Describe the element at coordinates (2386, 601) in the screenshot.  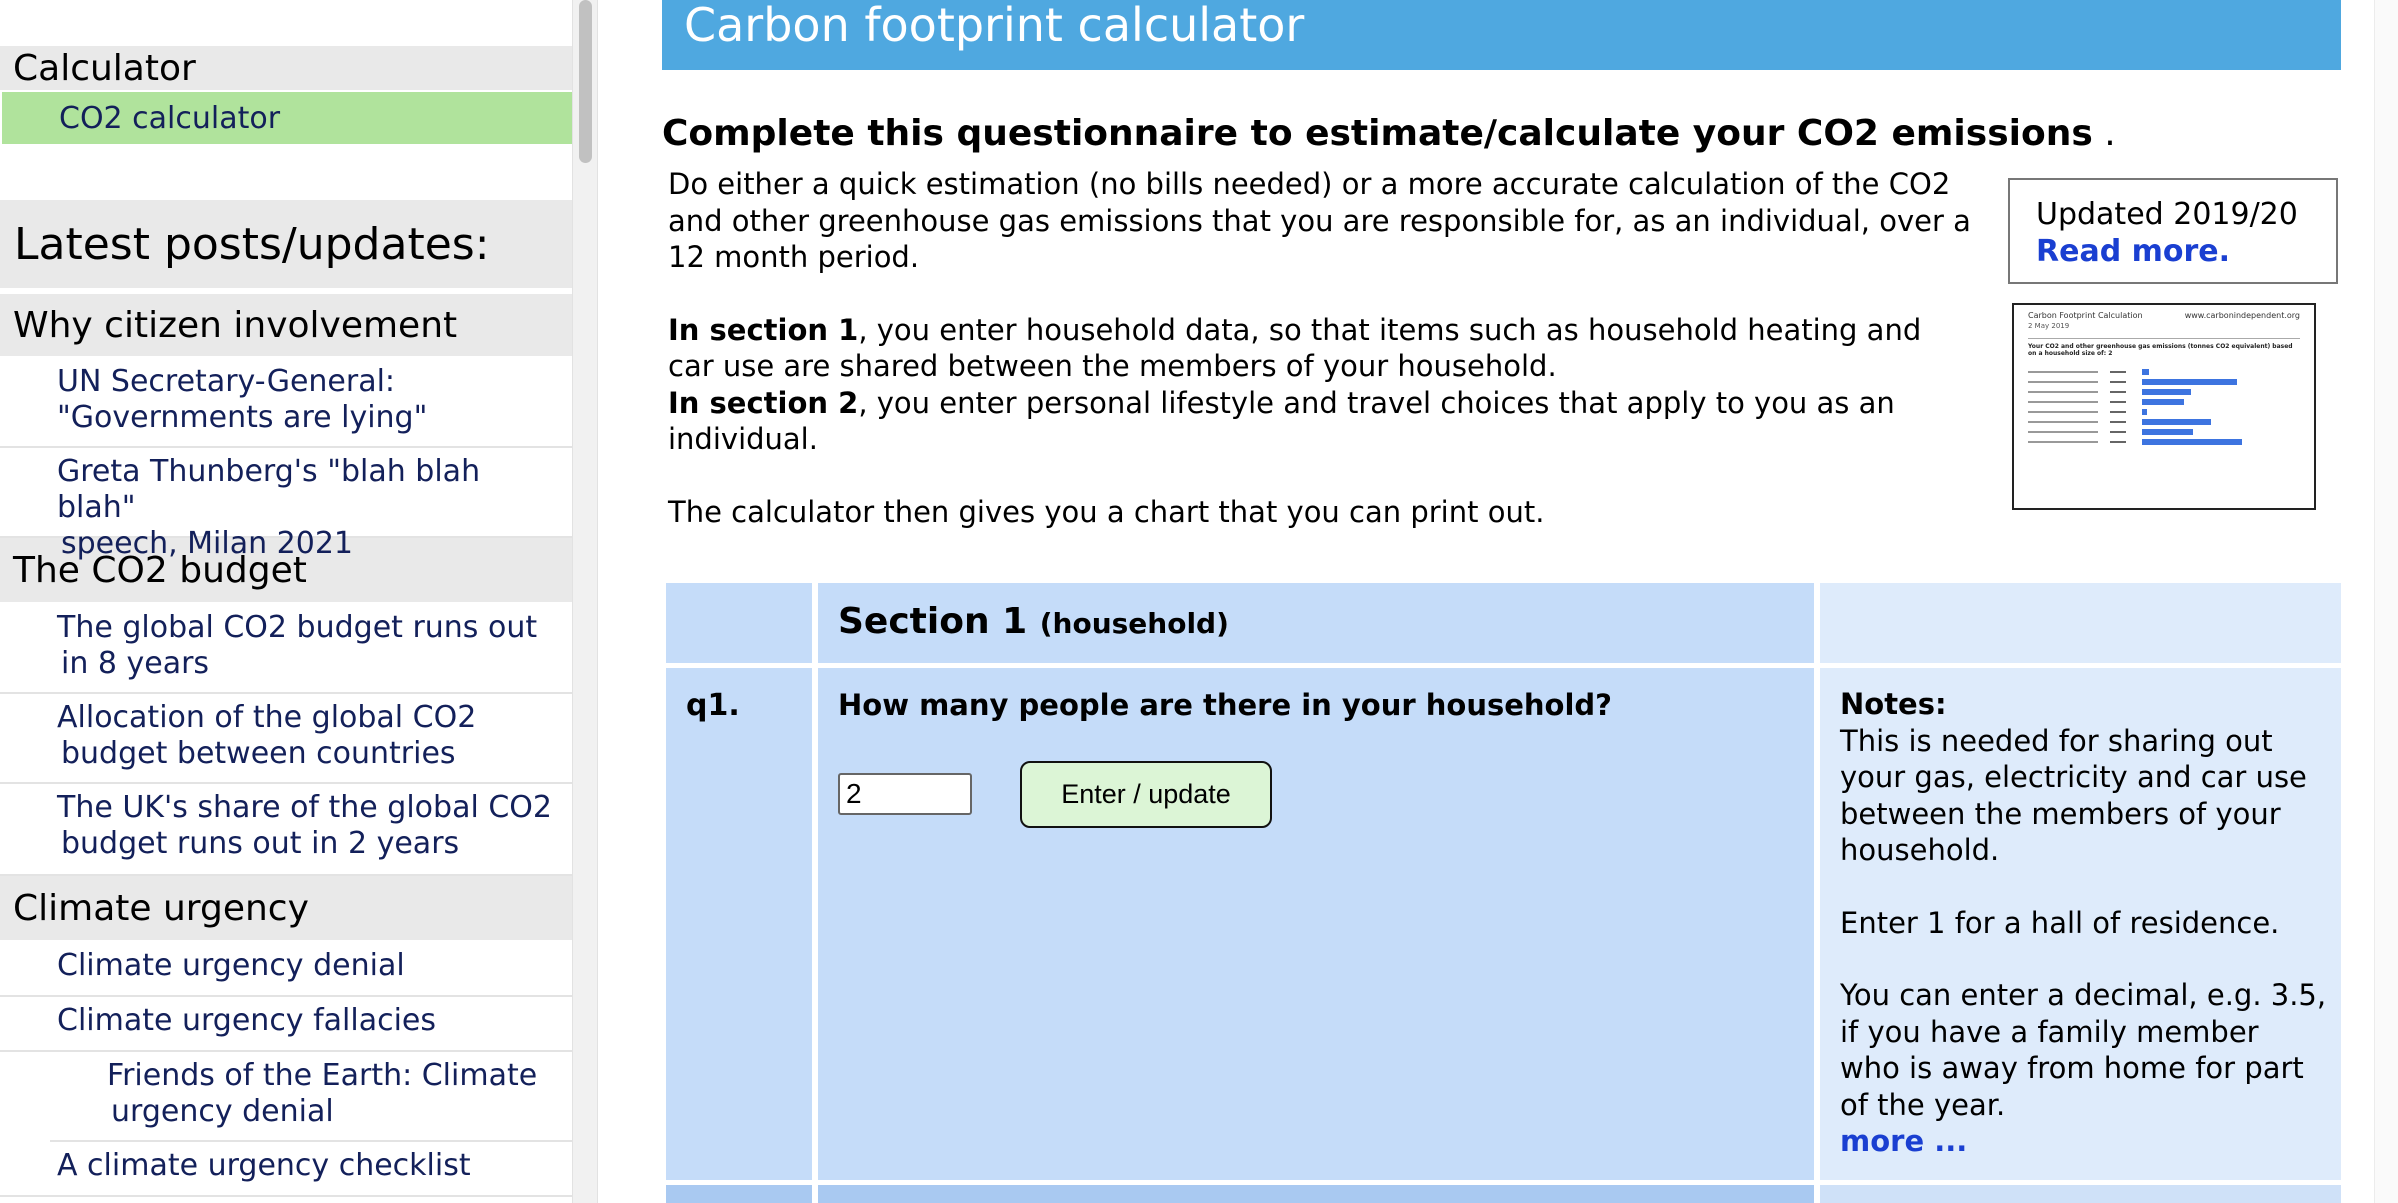
I see `window-scrollbar` at that location.